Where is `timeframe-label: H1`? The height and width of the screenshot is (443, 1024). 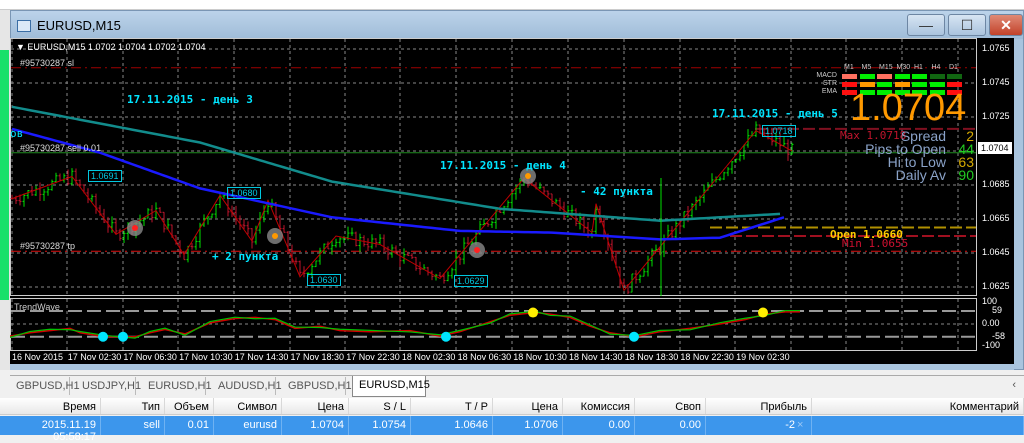 timeframe-label: H1 is located at coordinates (918, 67).